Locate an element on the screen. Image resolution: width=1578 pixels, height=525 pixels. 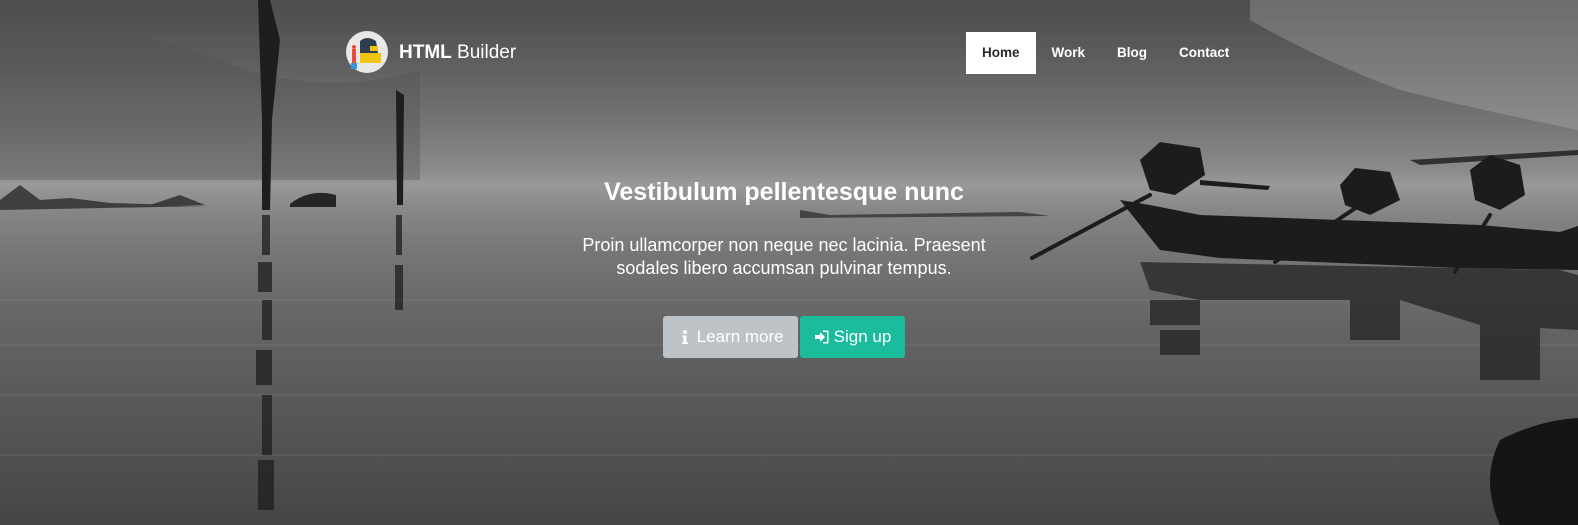
hero-headline: Vestibulum pellentesque nunc is located at coordinates (784, 192).